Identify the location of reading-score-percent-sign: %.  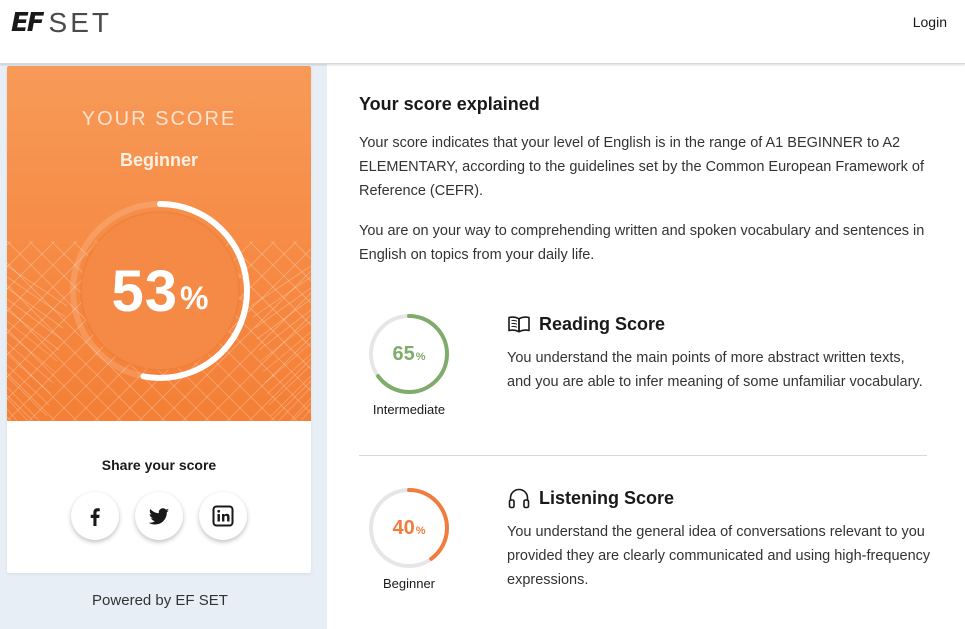
(420, 356).